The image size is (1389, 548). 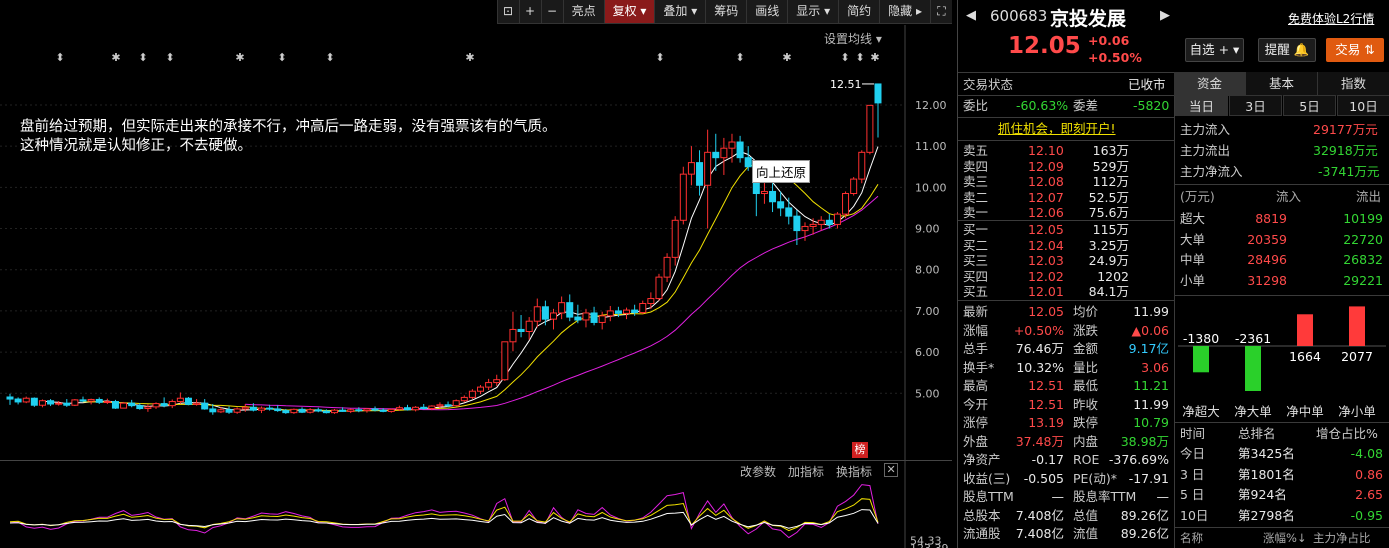 I want to click on flow-in-value: 20359, so click(x=1267, y=239).